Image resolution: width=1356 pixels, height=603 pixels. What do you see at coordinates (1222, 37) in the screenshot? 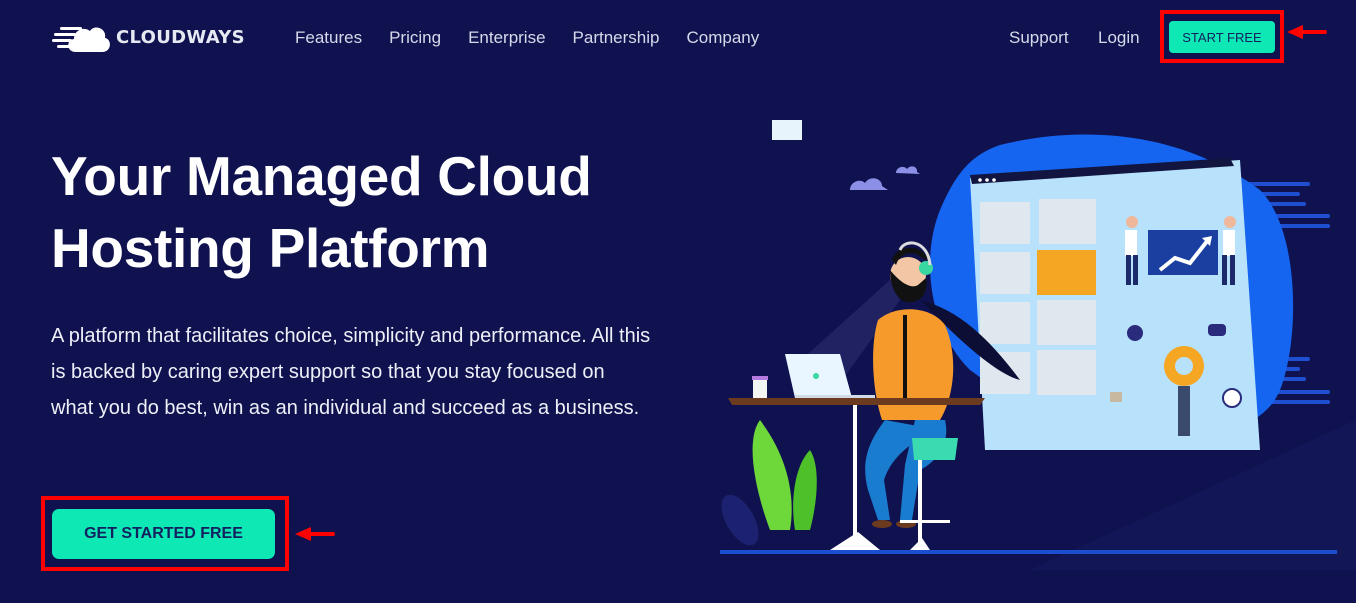
I see `start-free-button: START FREE` at bounding box center [1222, 37].